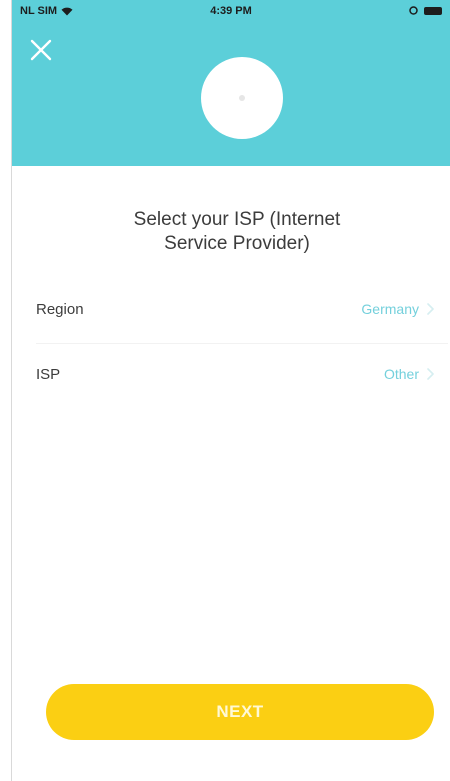  What do you see at coordinates (413, 10) in the screenshot?
I see `rotation-lock-icon` at bounding box center [413, 10].